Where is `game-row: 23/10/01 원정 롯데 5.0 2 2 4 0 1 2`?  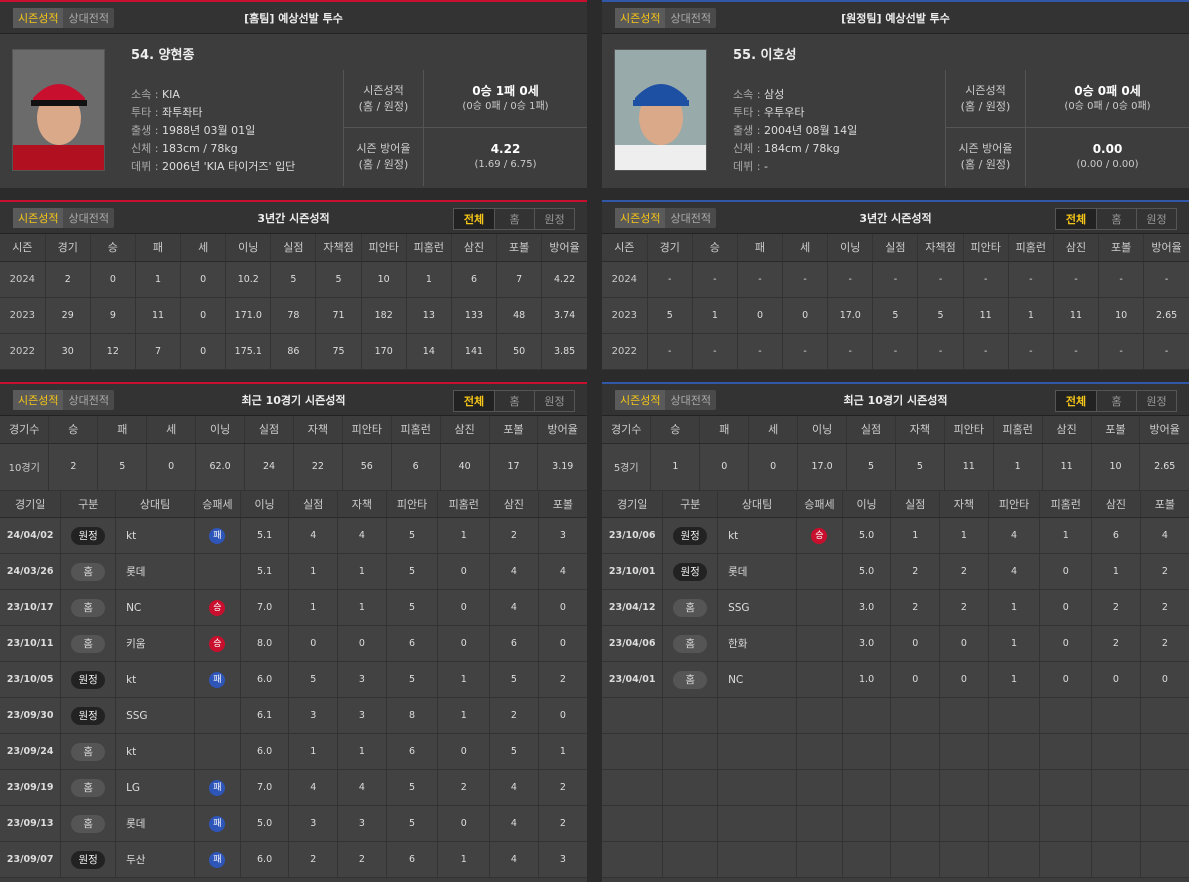 game-row: 23/10/01 원정 롯데 5.0 2 2 4 0 1 2 is located at coordinates (895, 571).